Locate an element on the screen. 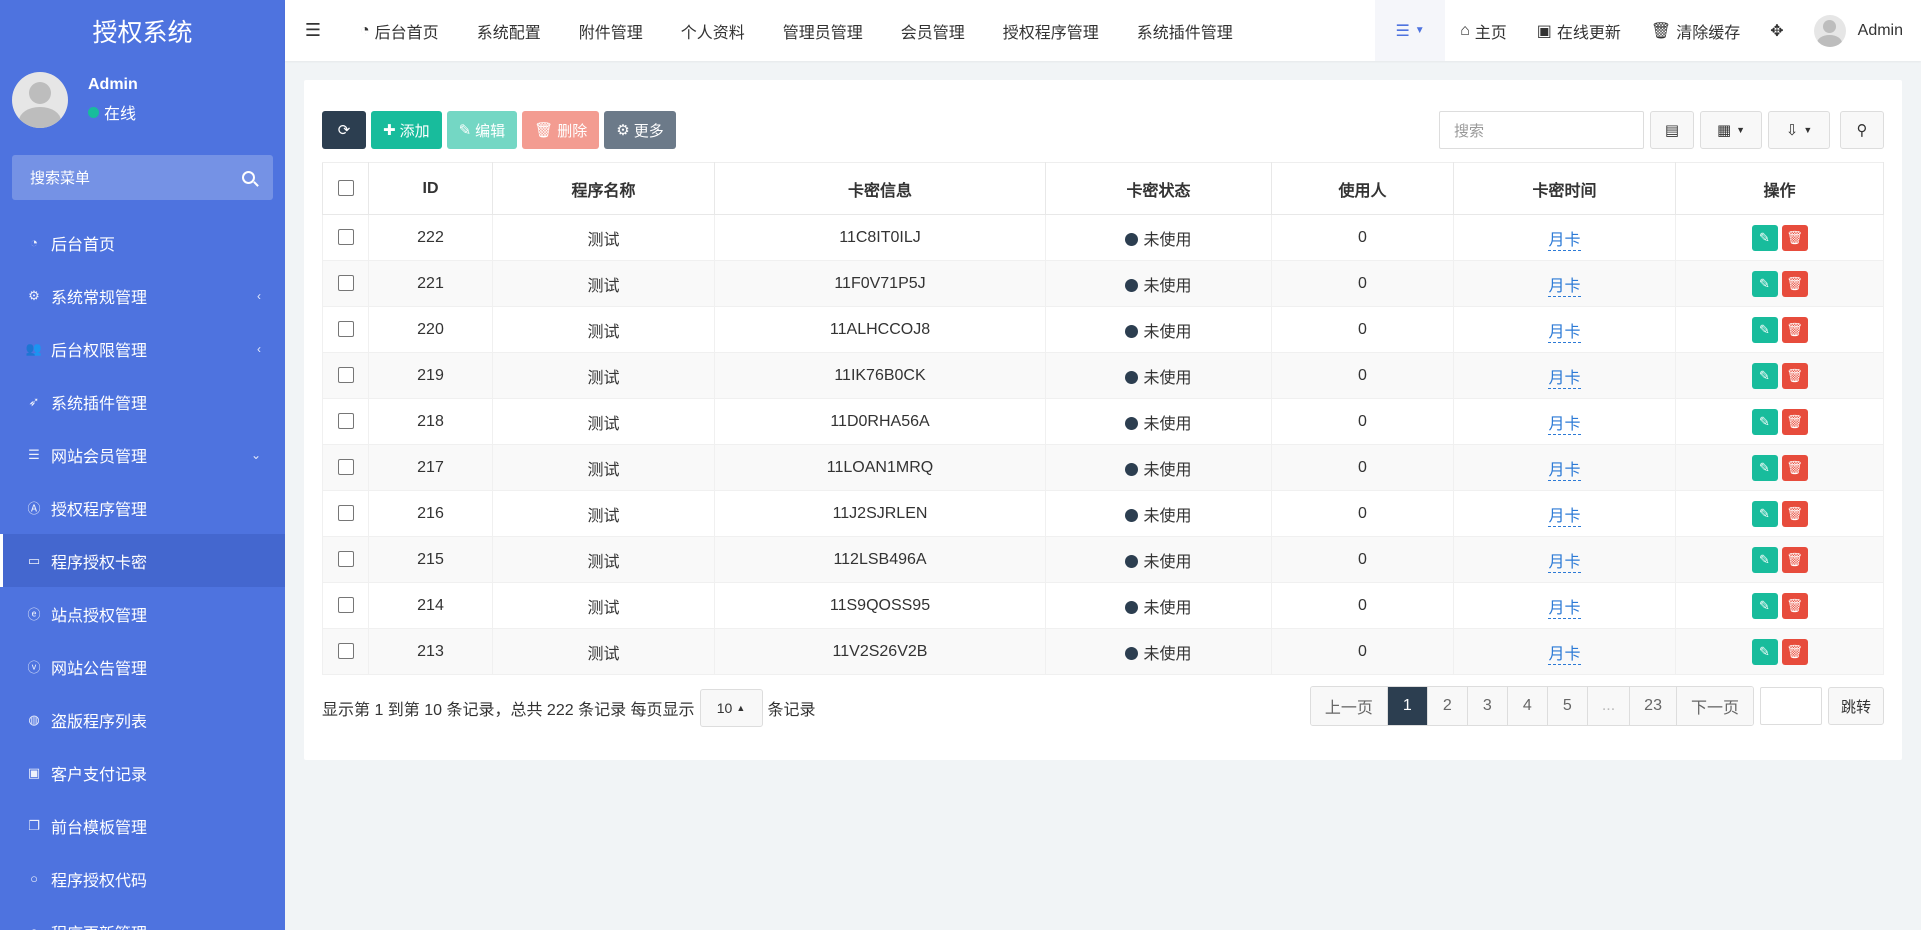 This screenshot has height=930, width=1921. page-size-select: 10 ▲ is located at coordinates (731, 708).